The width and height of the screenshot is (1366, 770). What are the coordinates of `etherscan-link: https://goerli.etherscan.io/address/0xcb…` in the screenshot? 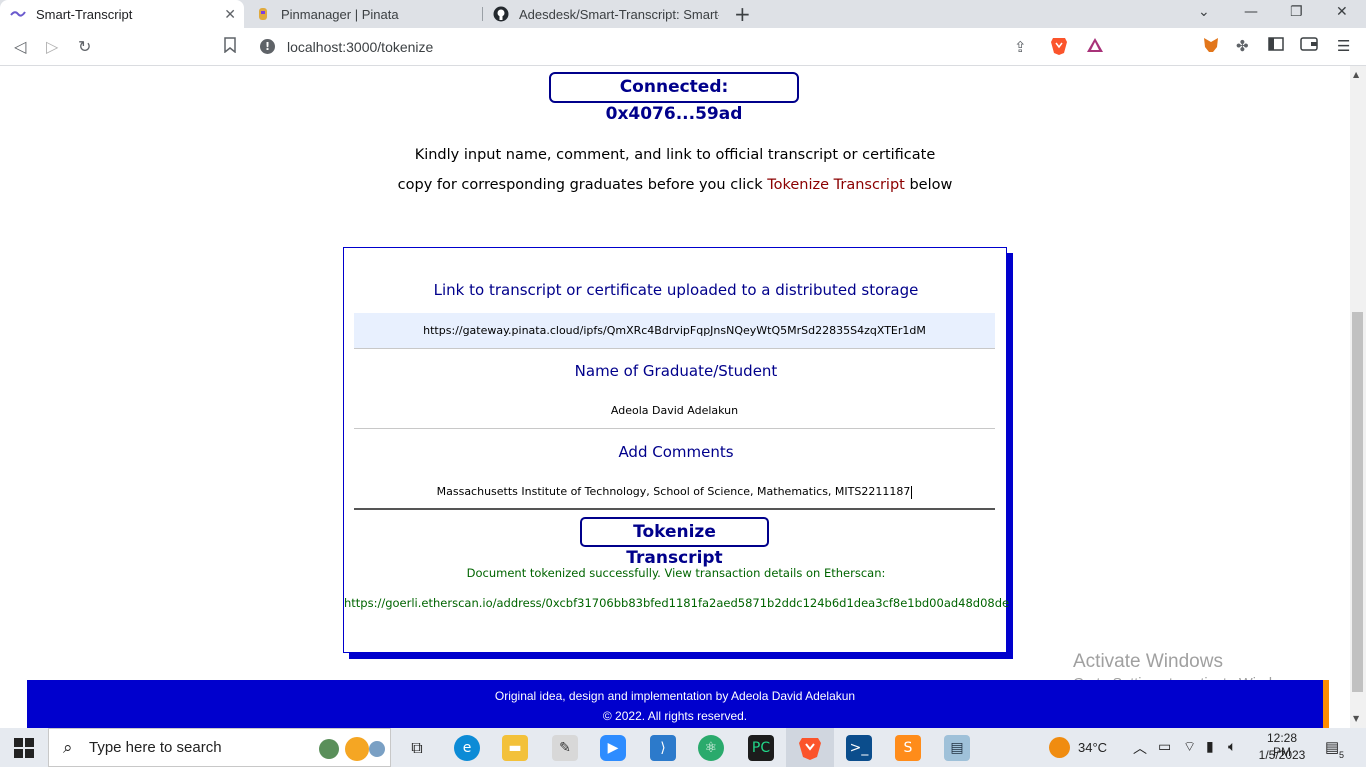 It's located at (676, 603).